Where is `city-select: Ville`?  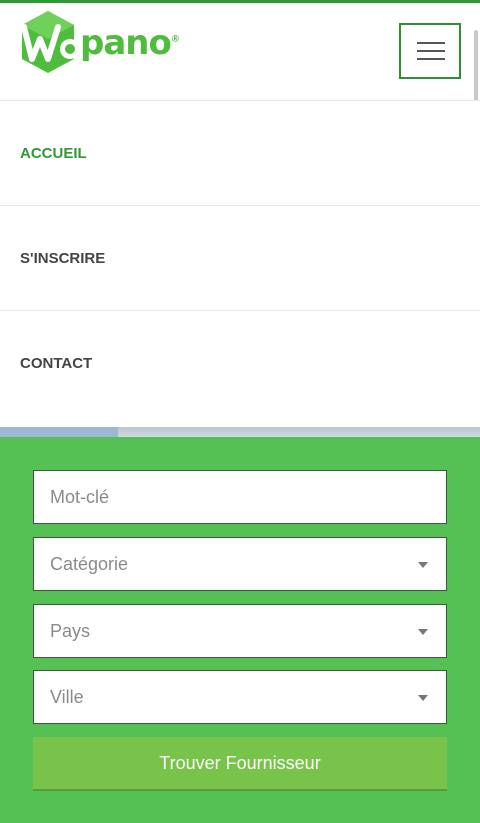
city-select: Ville is located at coordinates (240, 697).